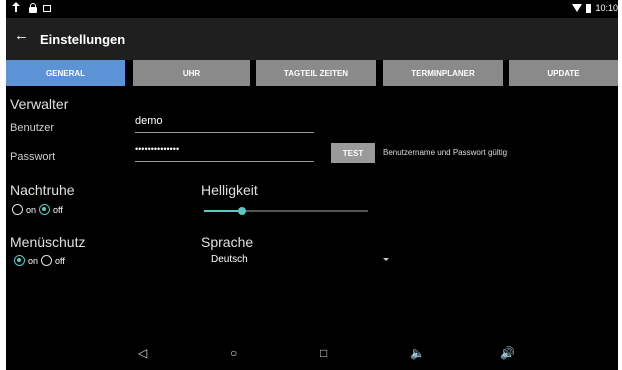 The height and width of the screenshot is (370, 622). I want to click on tab-general: GENERAL, so click(65, 73).